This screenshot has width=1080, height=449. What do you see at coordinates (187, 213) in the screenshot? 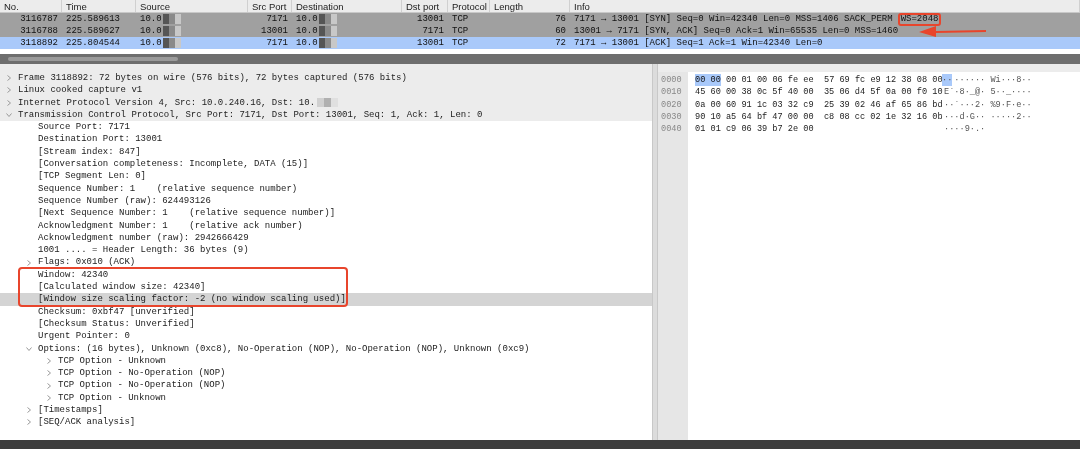
I see `tree-text: [Next Sequence Number: 1 (relative sequence number)]` at bounding box center [187, 213].